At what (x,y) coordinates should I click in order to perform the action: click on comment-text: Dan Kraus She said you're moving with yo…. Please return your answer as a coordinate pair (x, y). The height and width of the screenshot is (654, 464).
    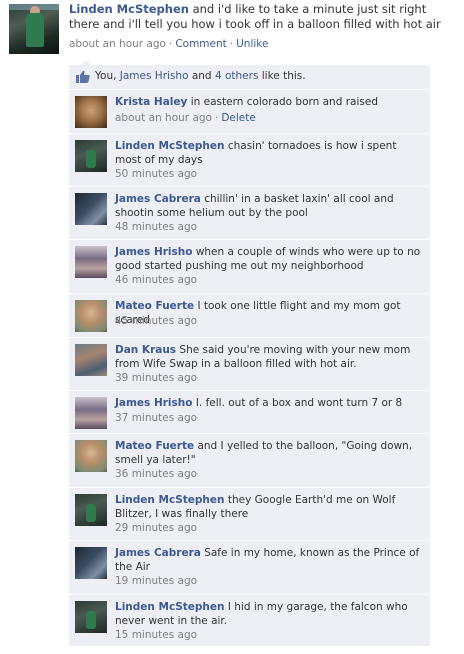
    Looking at the image, I should click on (268, 357).